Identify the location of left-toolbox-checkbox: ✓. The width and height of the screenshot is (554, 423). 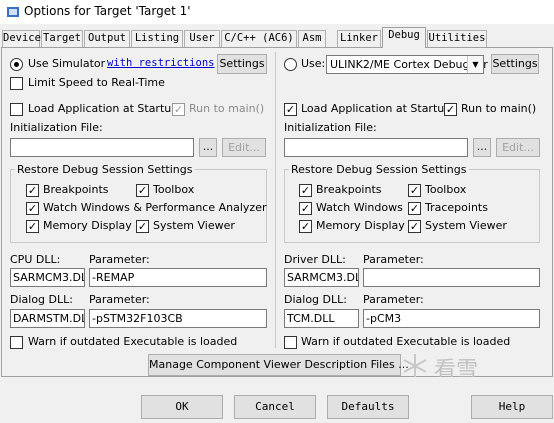
(142, 190).